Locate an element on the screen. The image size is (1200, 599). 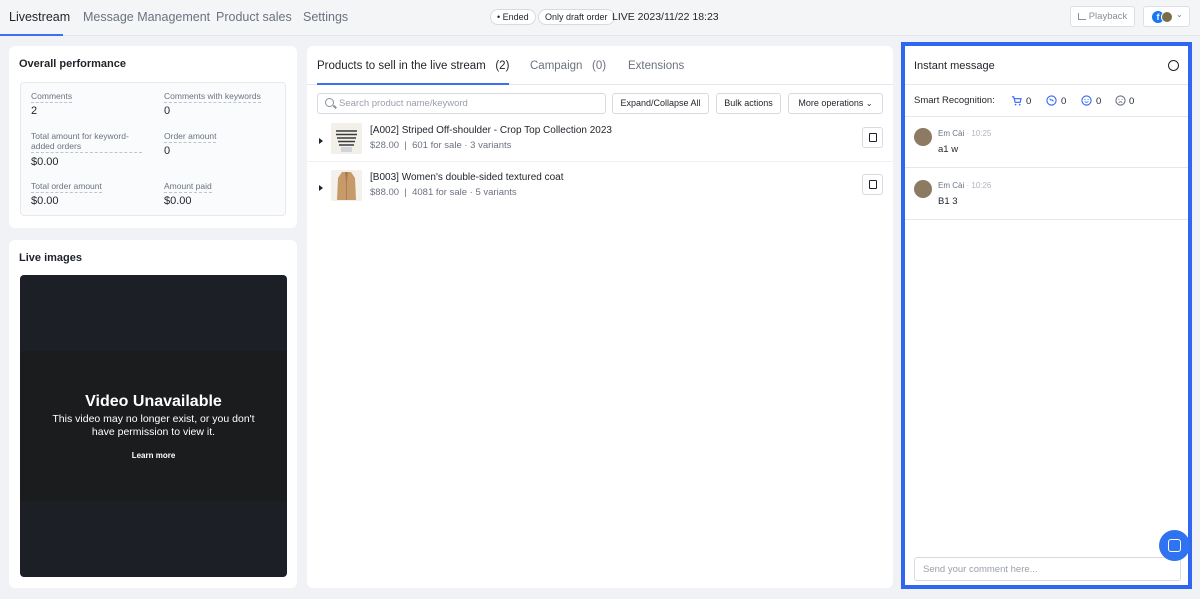
kw-amount-value: $0.00 is located at coordinates (45, 162).